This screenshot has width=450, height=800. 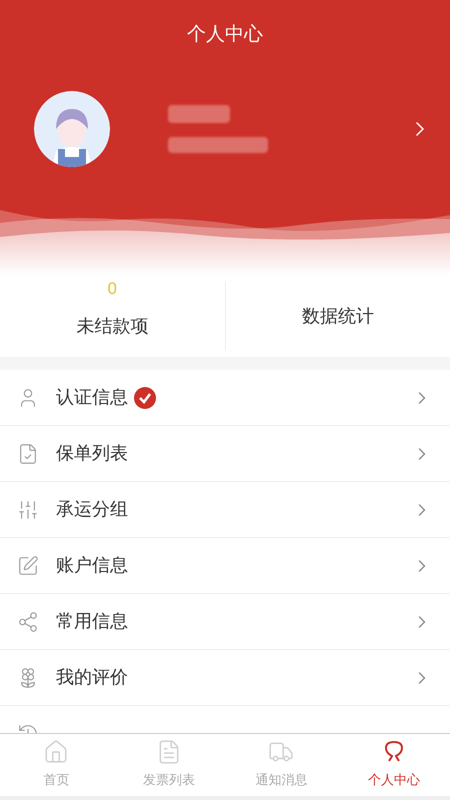 What do you see at coordinates (92, 678) in the screenshot?
I see `menu-label: 我的评价` at bounding box center [92, 678].